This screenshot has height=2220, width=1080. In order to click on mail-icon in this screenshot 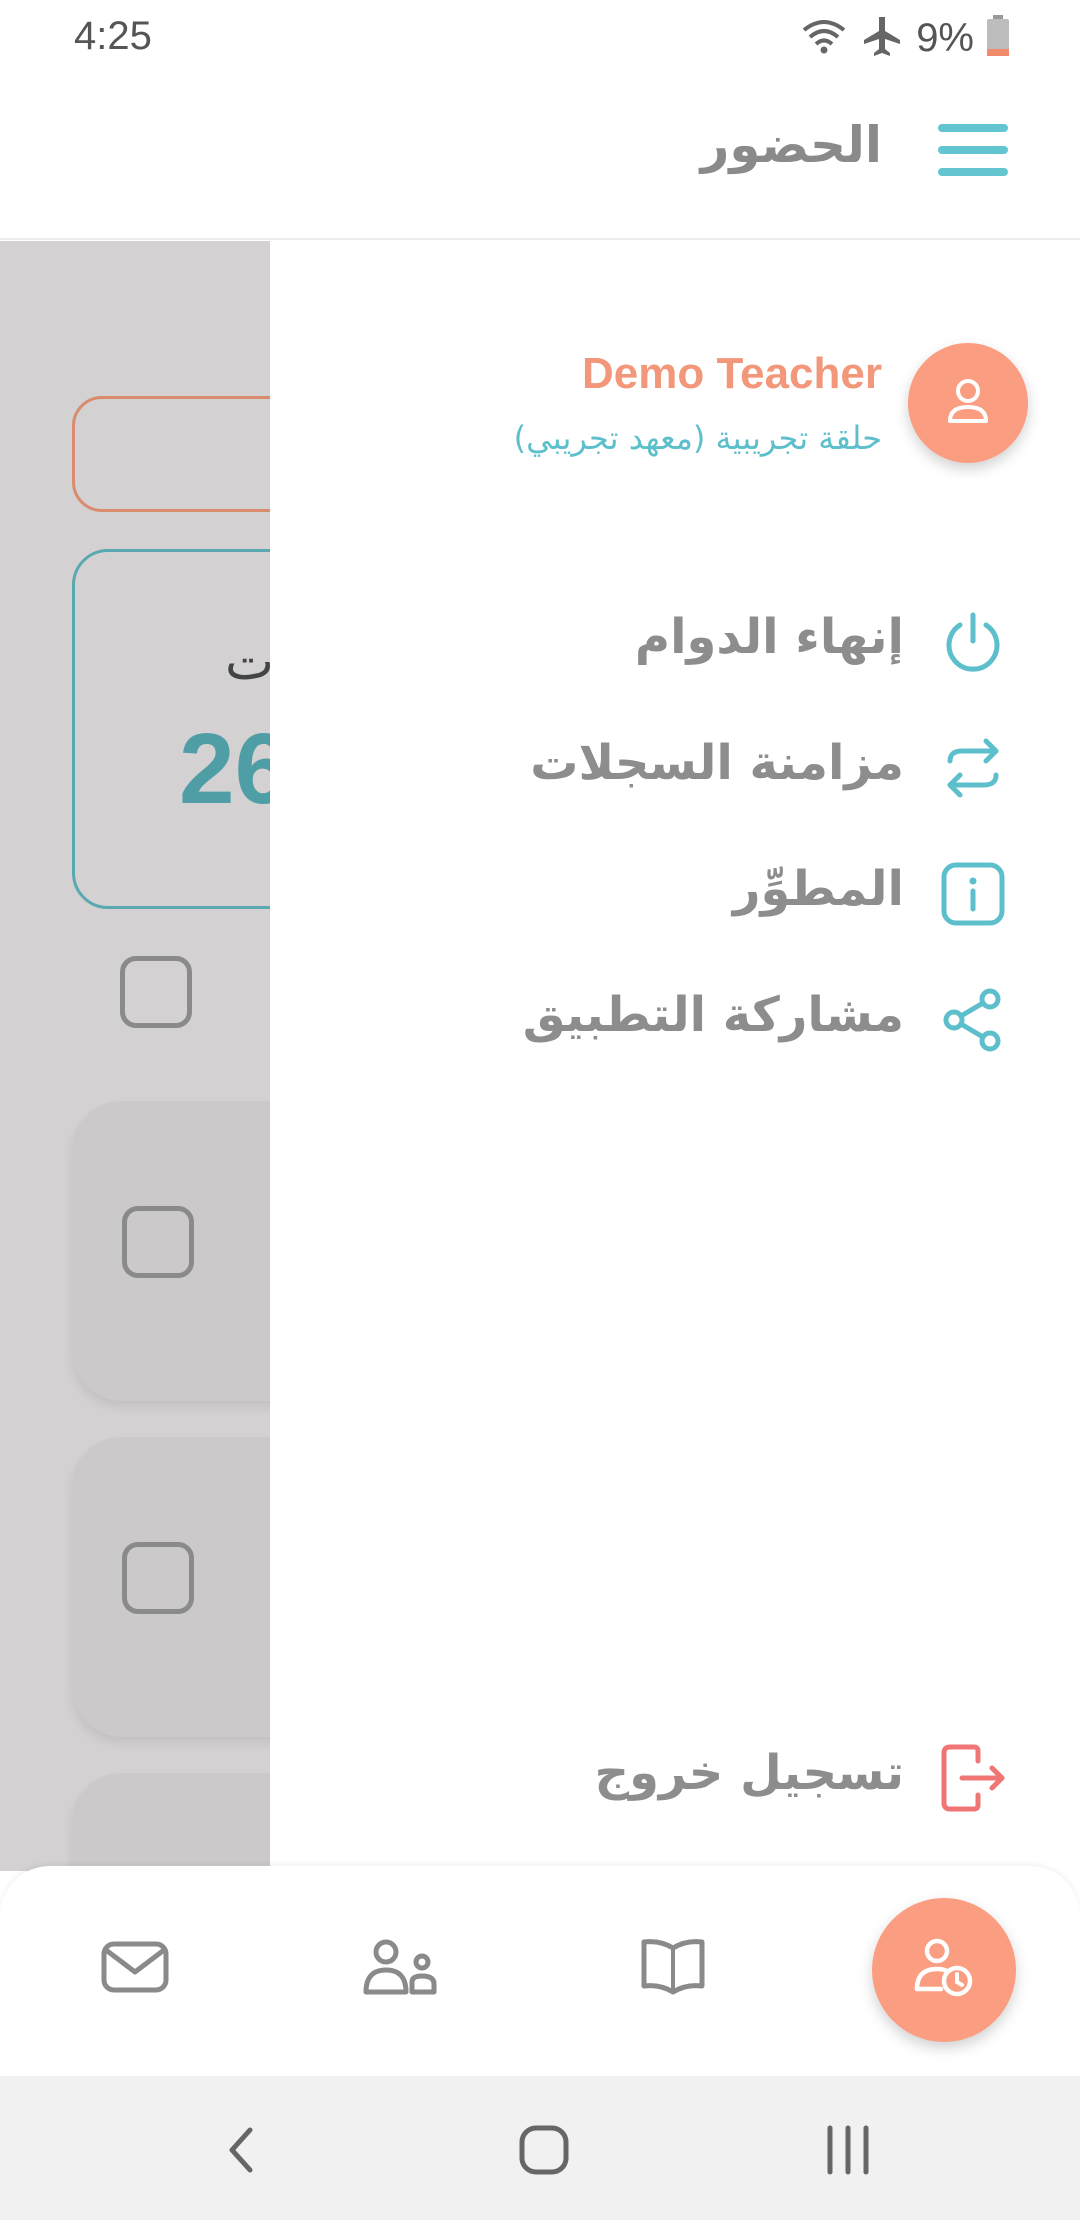, I will do `click(140, 1971)`.